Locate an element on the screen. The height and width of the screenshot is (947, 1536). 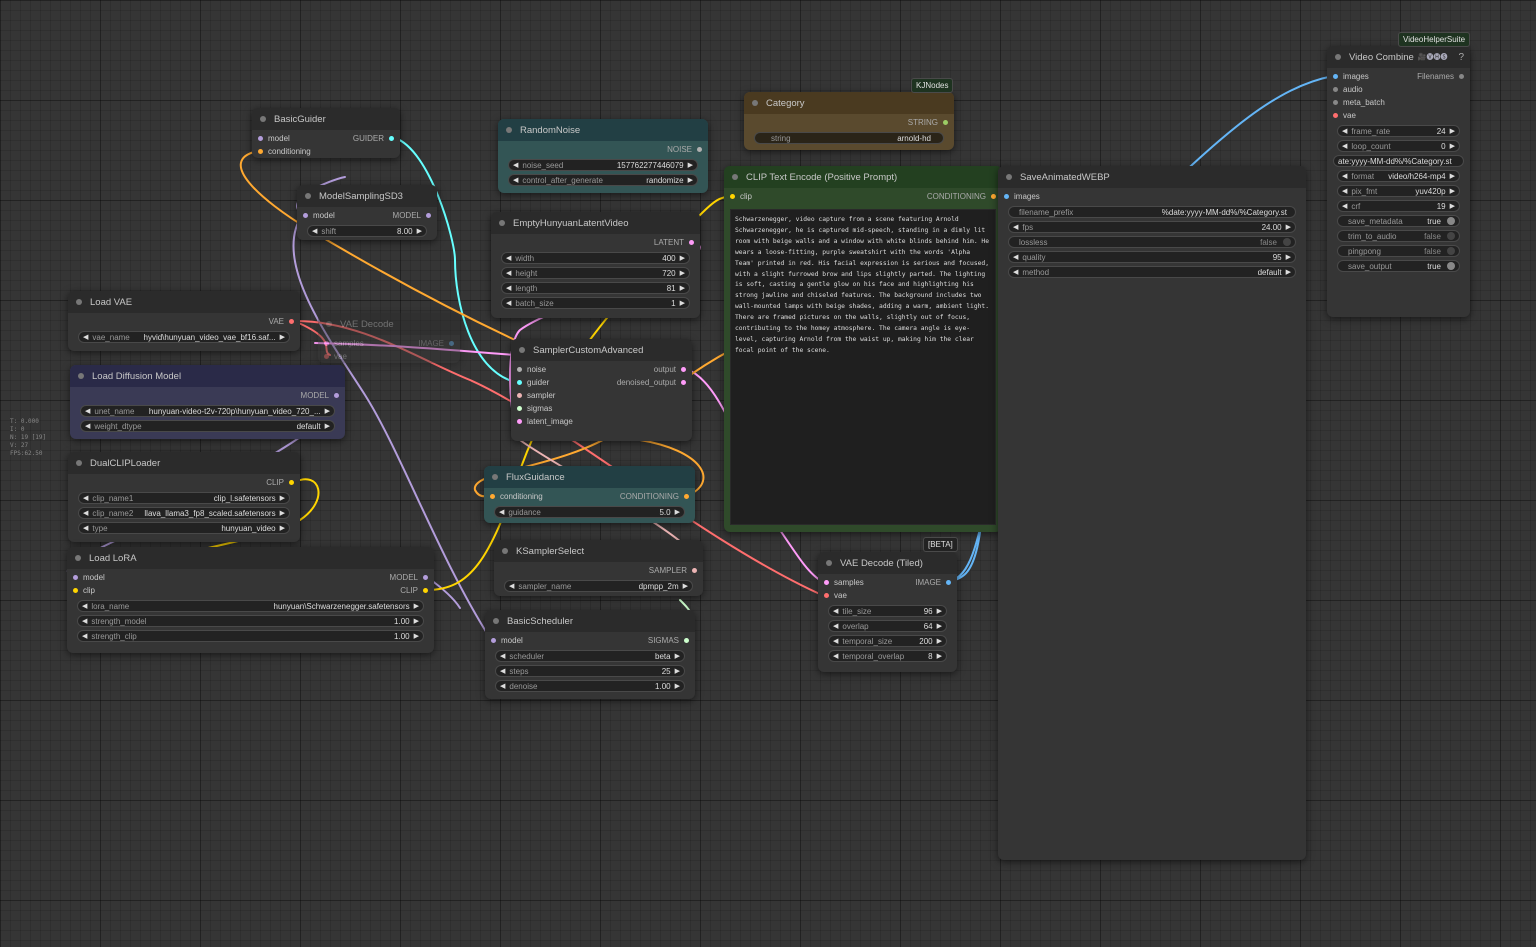
trim-to-audio-toggle: trim_to_audio false is located at coordinates (1398, 236).